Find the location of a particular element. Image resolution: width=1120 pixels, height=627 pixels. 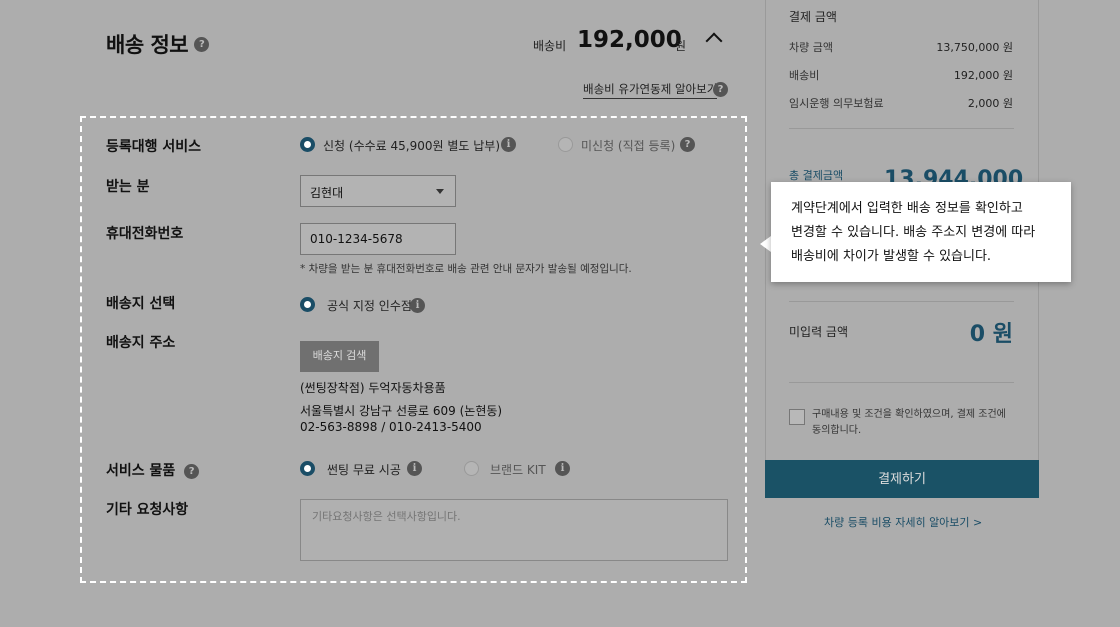

address-line-1: (썬팅장착점) 두억자동차용품 is located at coordinates (373, 388).